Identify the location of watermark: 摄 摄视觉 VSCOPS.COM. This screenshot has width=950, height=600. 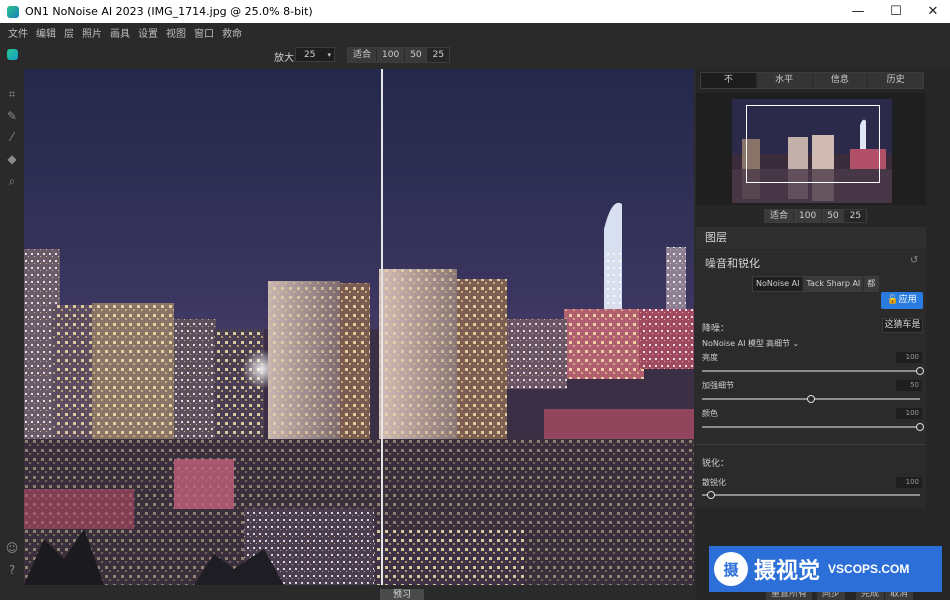
(825, 569).